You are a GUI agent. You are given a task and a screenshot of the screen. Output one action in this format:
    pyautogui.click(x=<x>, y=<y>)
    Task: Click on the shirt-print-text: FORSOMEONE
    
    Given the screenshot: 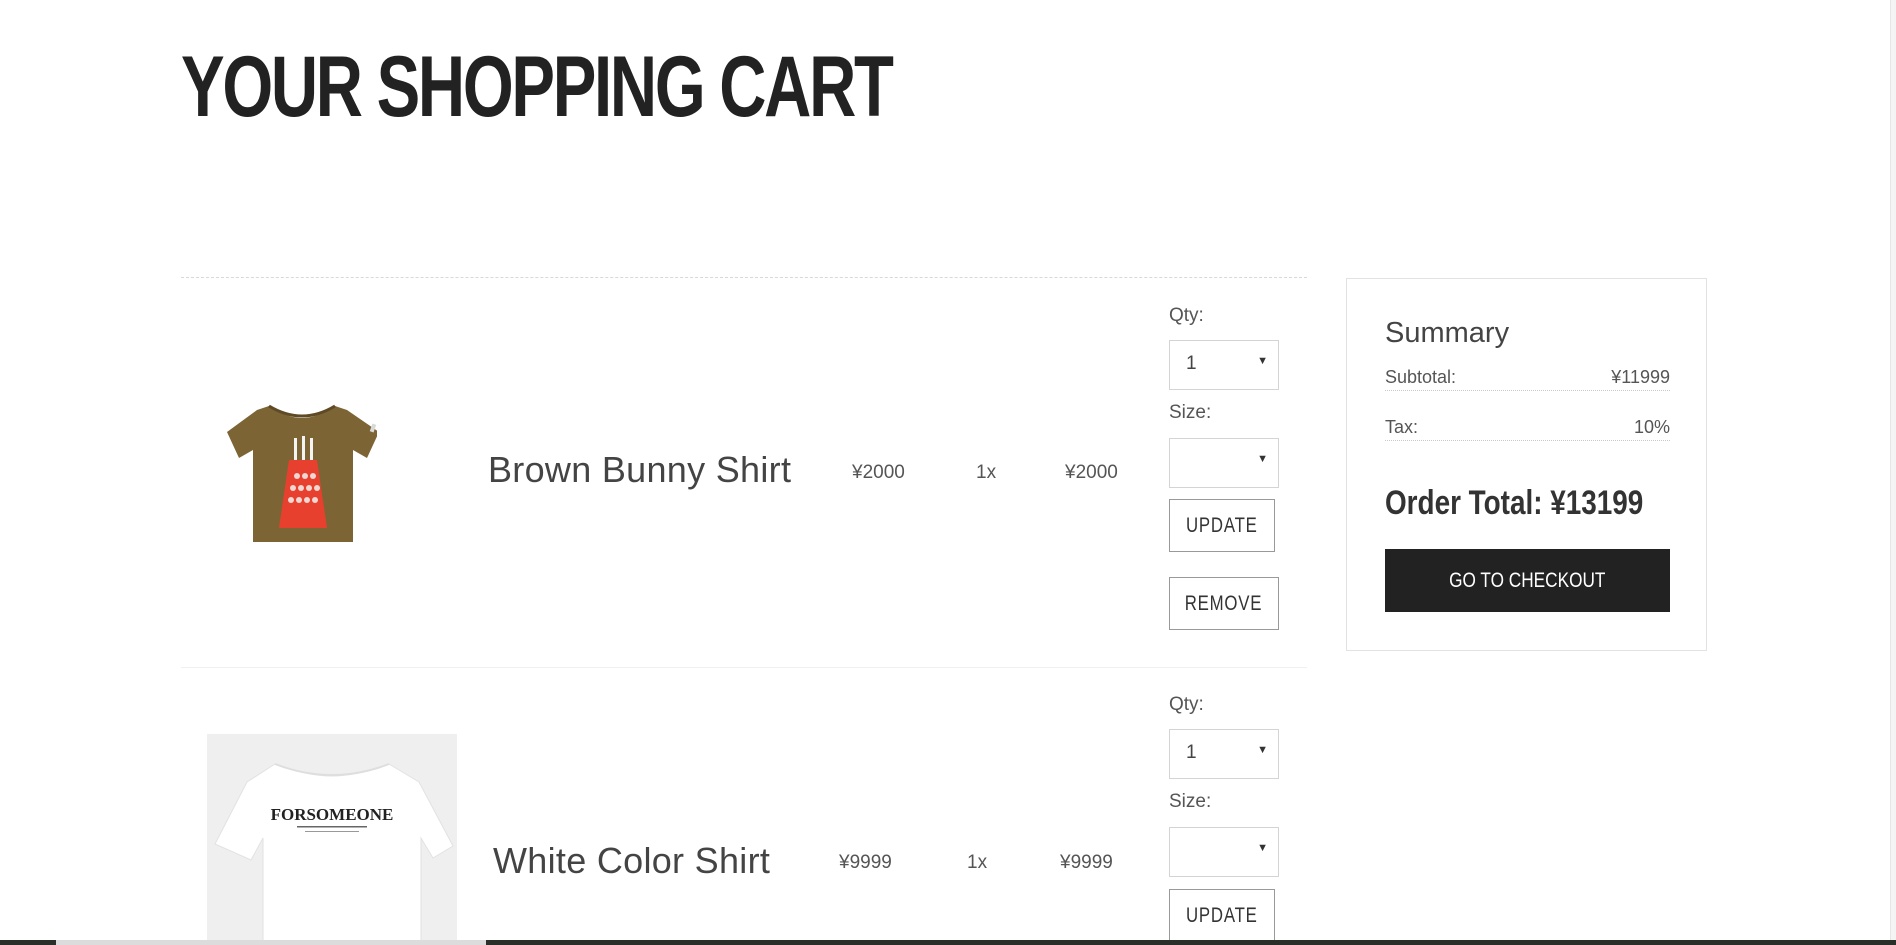 What is the action you would take?
    pyautogui.click(x=332, y=814)
    